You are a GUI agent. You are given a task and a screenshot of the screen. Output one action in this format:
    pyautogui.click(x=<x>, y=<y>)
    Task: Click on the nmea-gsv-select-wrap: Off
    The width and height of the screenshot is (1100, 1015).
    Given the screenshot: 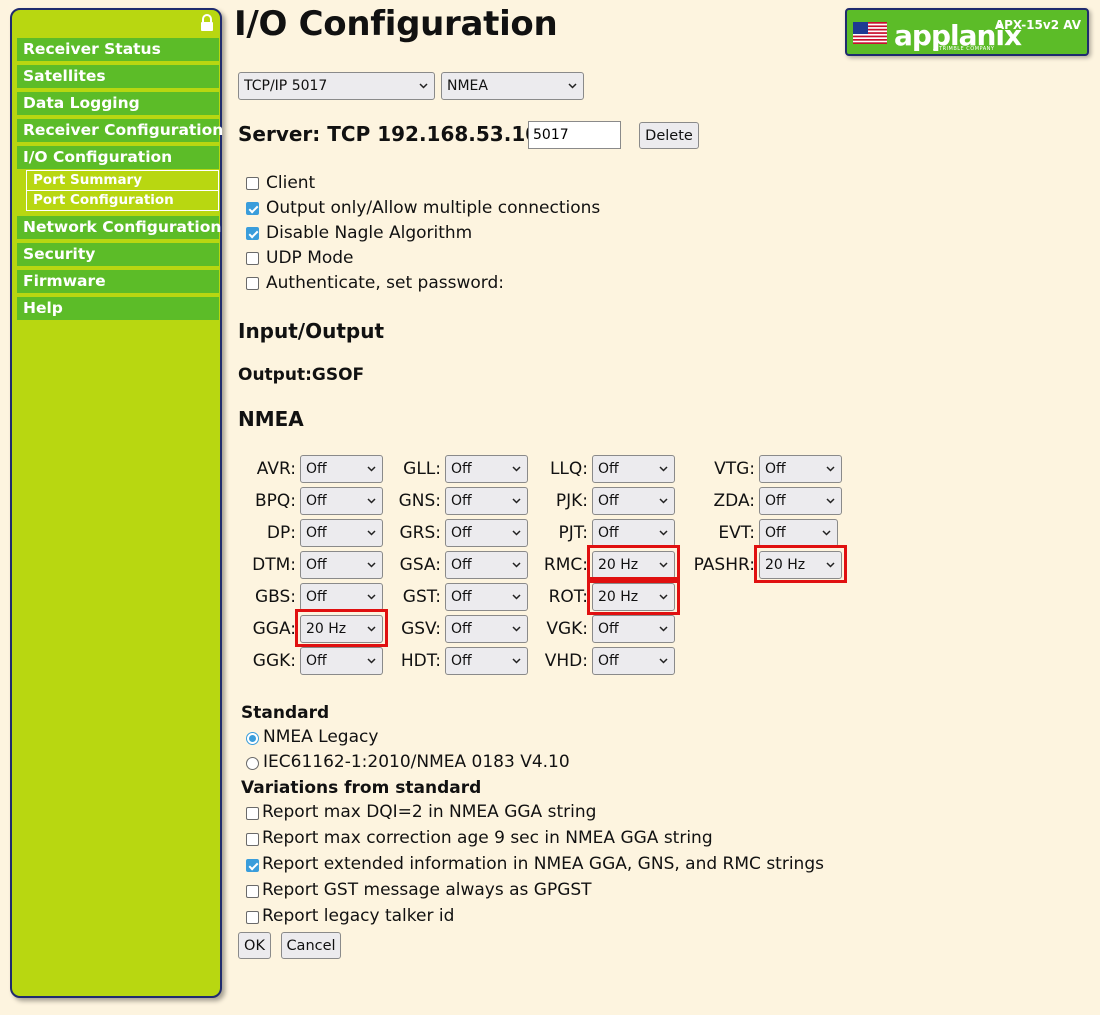 What is the action you would take?
    pyautogui.click(x=486, y=629)
    